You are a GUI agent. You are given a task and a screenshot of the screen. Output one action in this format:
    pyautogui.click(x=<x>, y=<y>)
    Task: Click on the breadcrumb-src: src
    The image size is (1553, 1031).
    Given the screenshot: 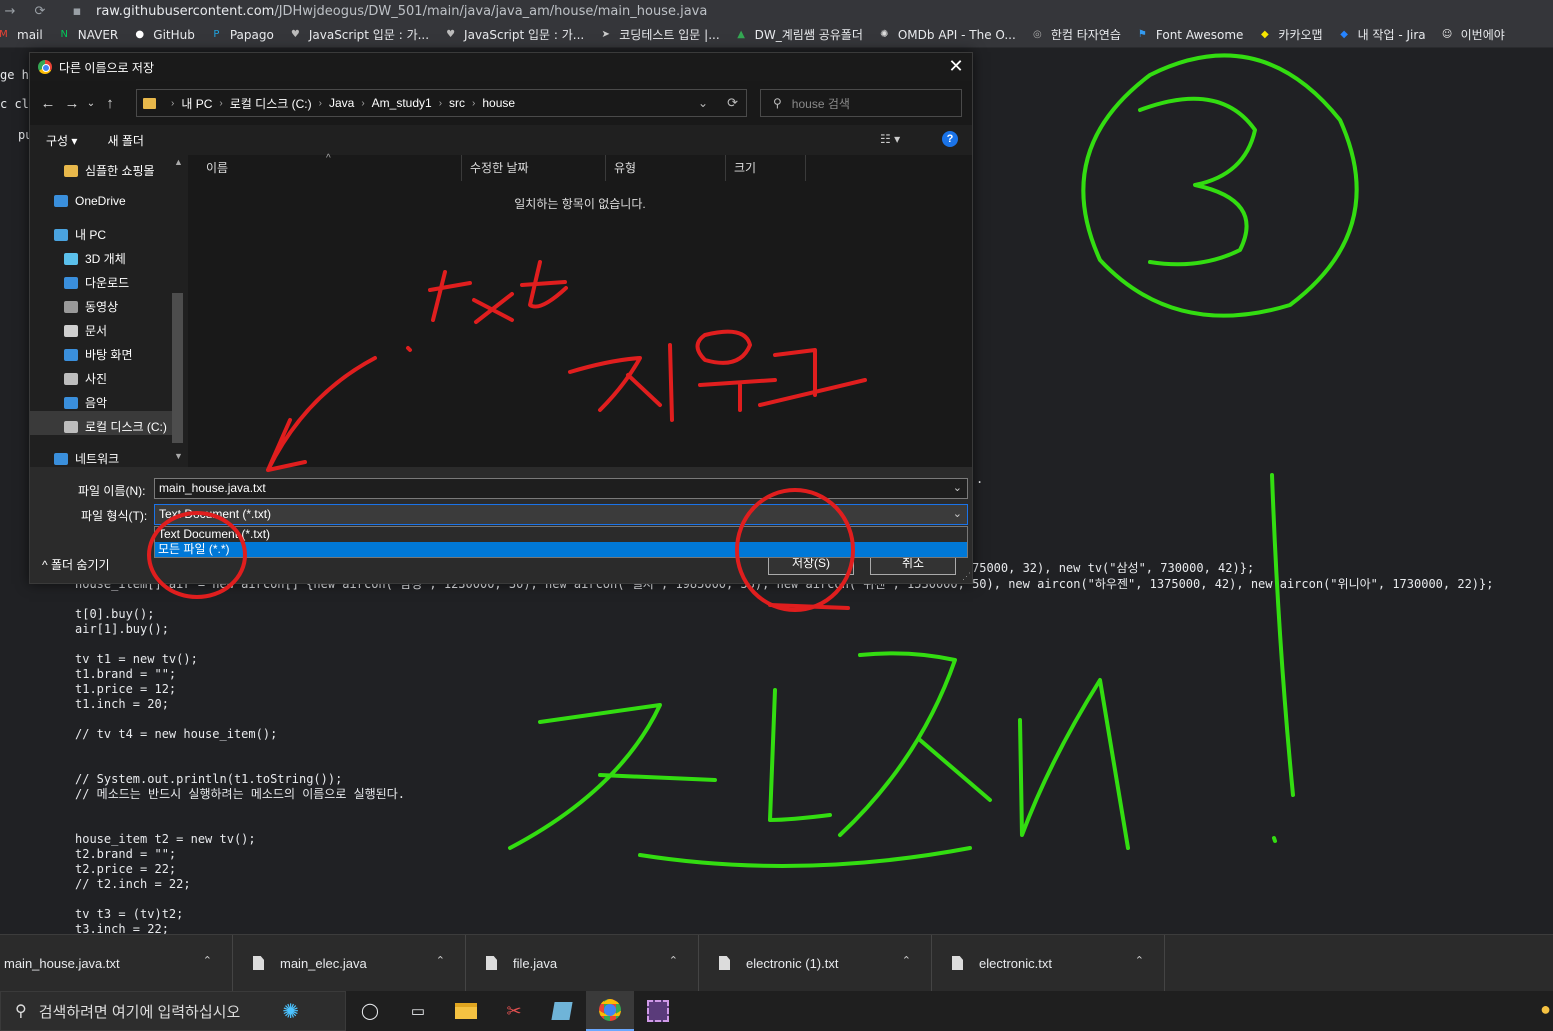 What is the action you would take?
    pyautogui.click(x=457, y=103)
    